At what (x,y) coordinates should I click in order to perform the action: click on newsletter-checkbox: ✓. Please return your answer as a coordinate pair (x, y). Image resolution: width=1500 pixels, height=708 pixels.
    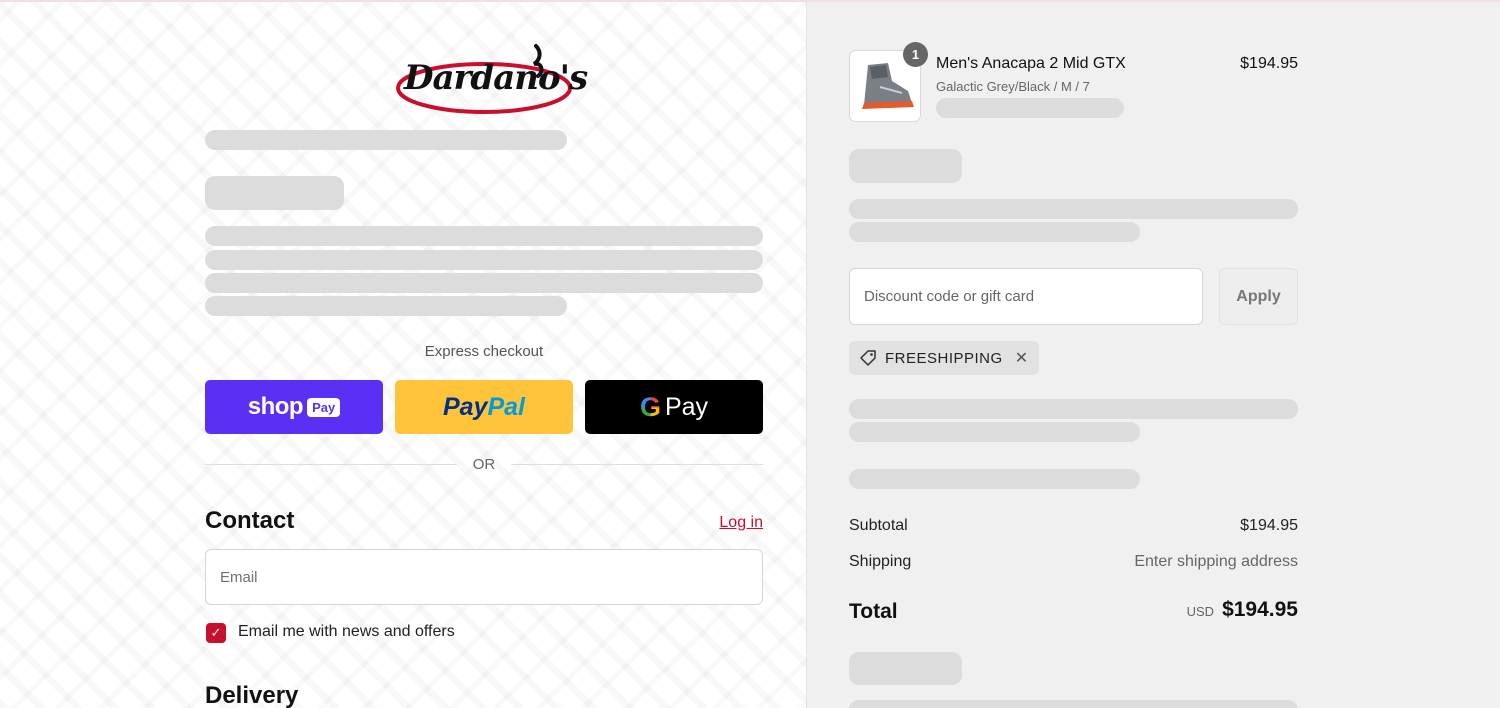
    Looking at the image, I should click on (216, 633).